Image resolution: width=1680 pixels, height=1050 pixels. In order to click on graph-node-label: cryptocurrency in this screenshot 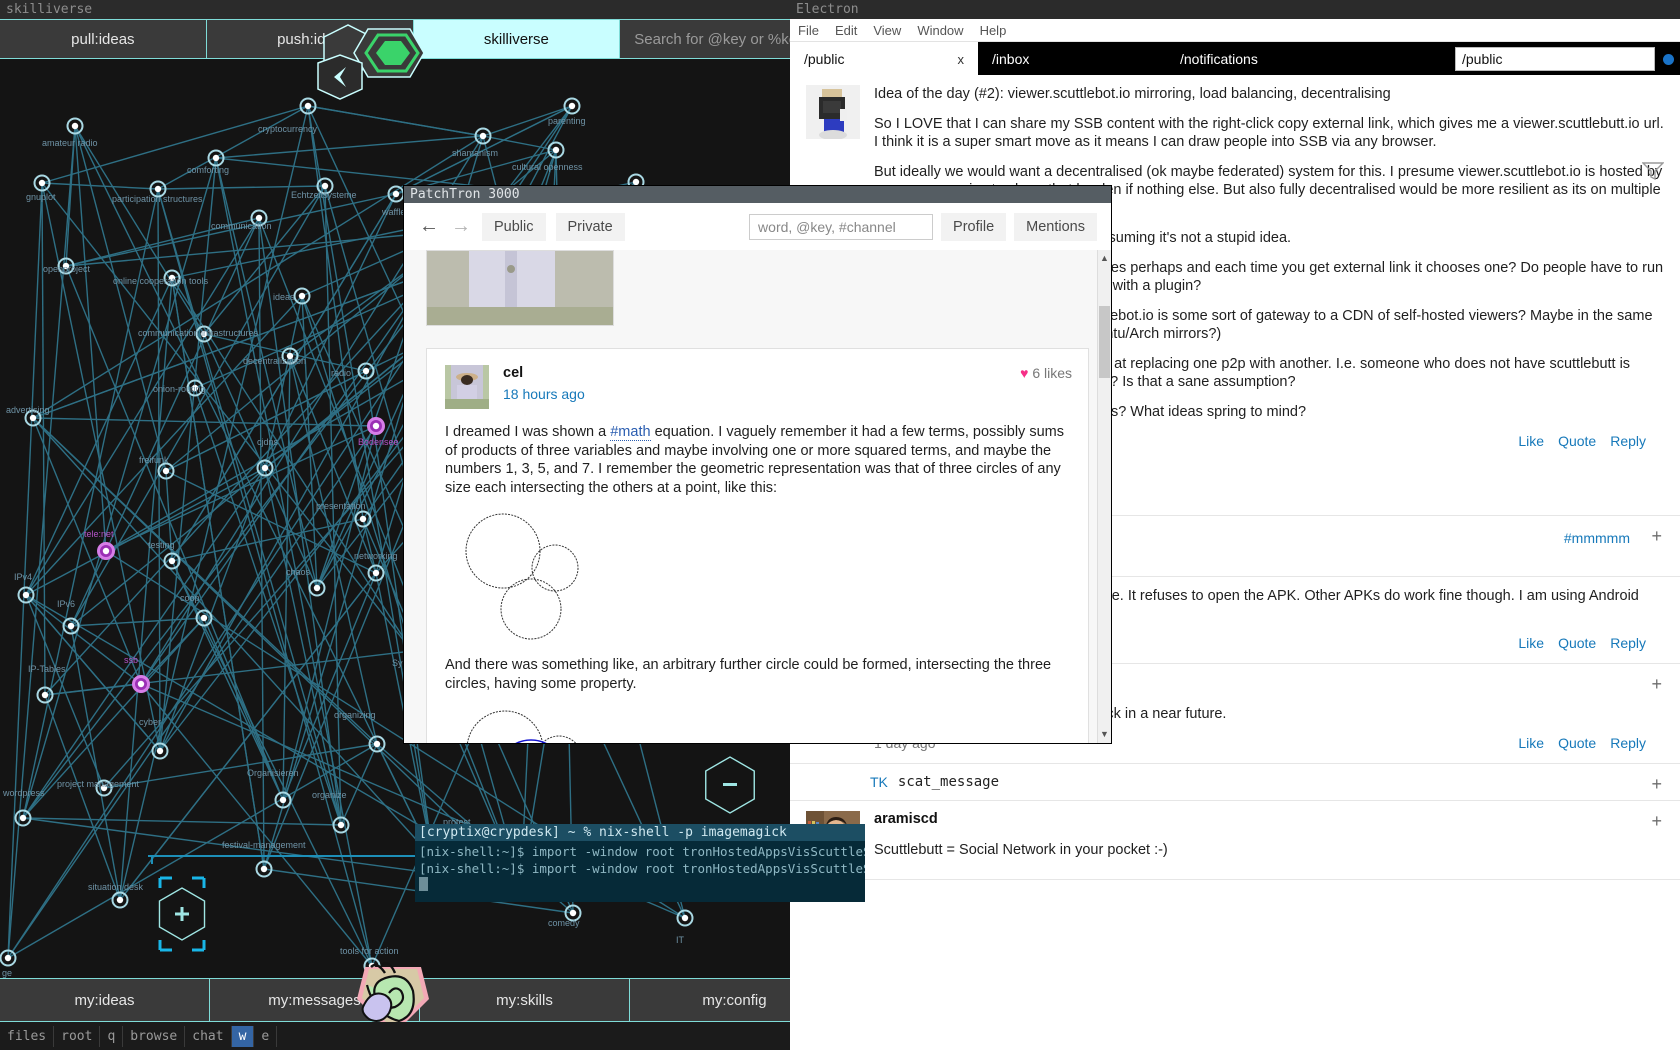, I will do `click(288, 129)`.